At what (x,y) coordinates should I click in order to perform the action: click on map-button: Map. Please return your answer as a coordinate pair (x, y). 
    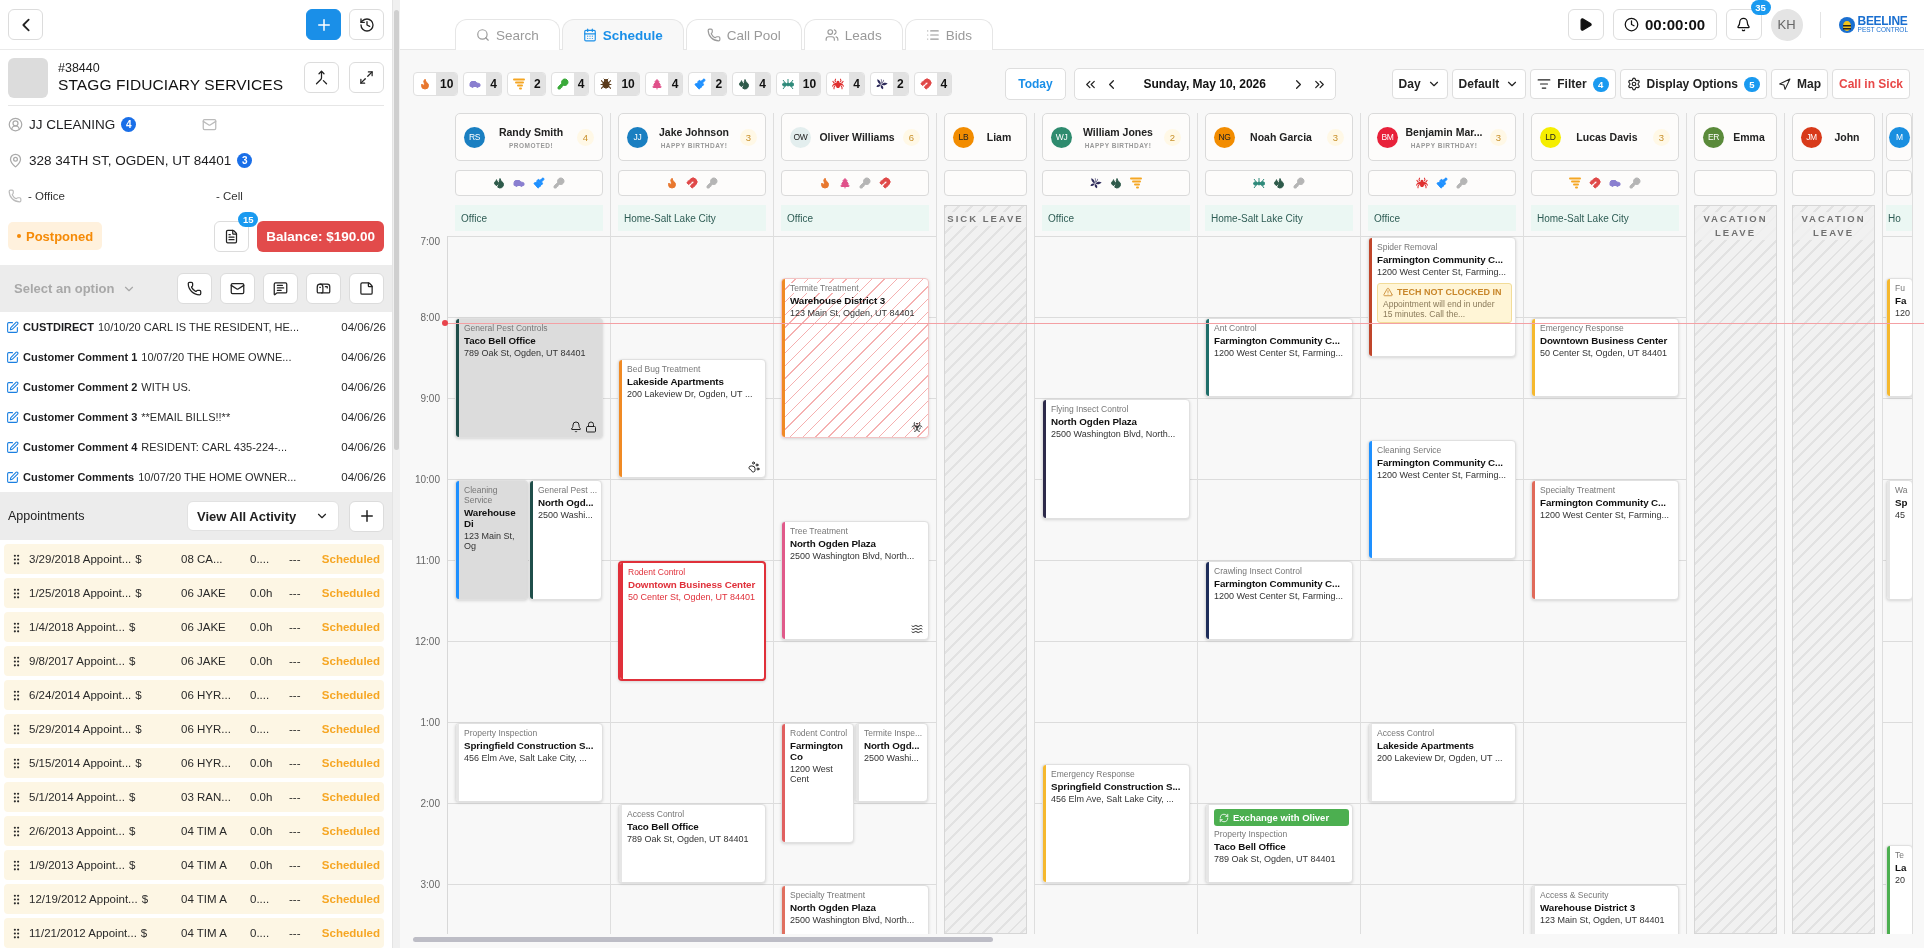
    Looking at the image, I should click on (1799, 84).